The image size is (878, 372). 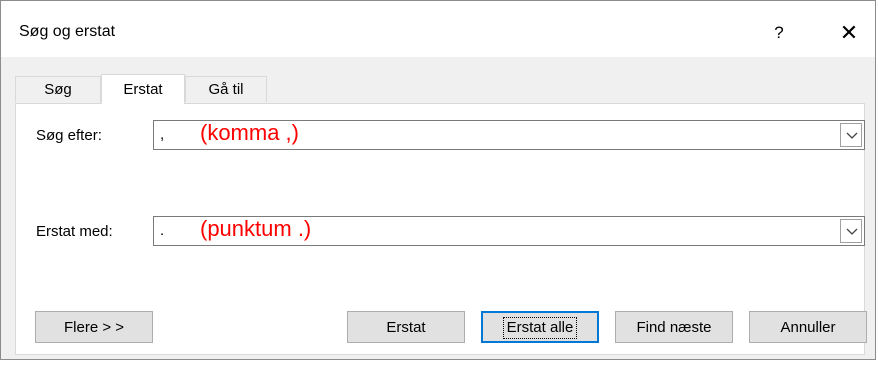 I want to click on title-bar: Søg og erstat ? ✕, so click(x=438, y=29).